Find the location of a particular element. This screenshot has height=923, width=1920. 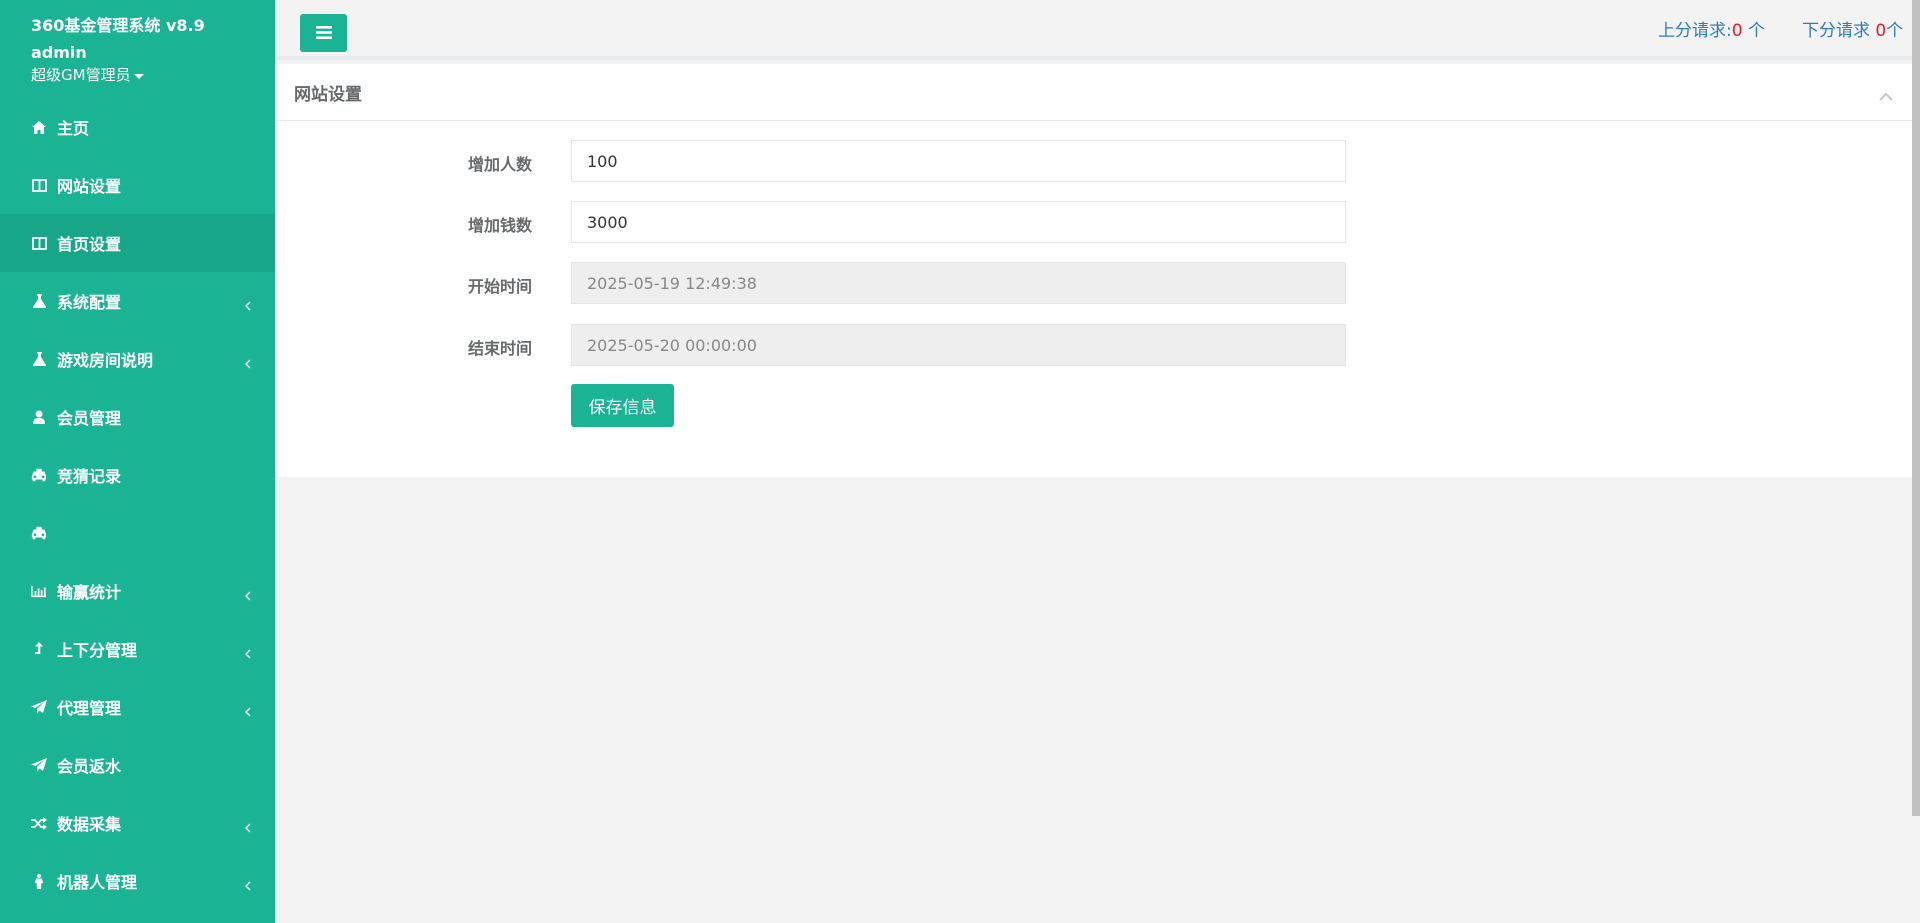

save-button: 保存信息 is located at coordinates (622, 405).